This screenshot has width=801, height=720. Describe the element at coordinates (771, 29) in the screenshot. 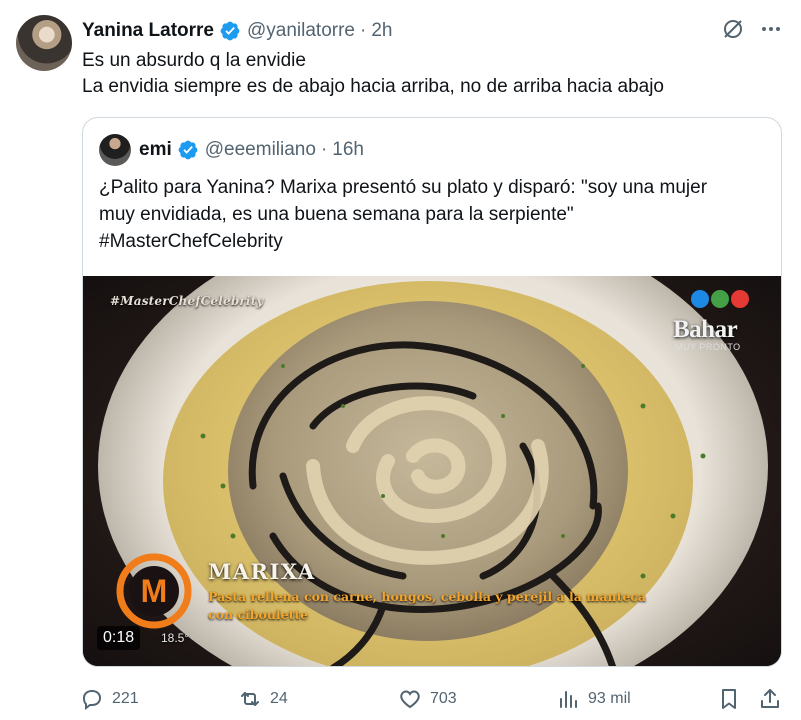

I see `more-icon` at that location.